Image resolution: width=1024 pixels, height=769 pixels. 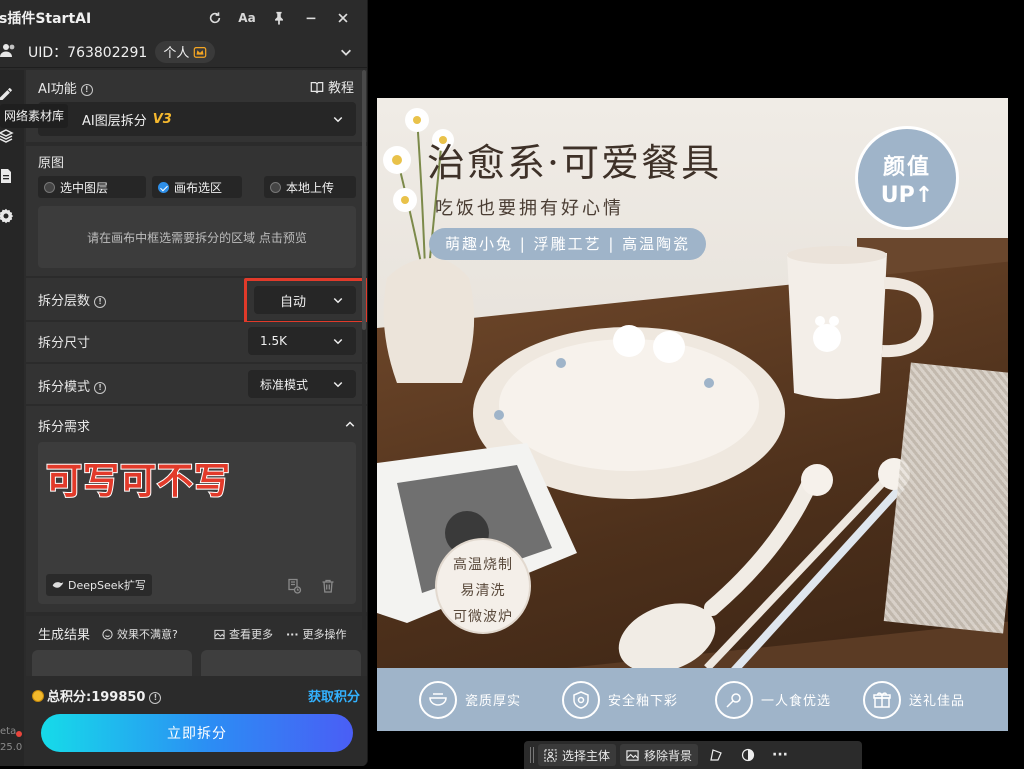 I want to click on size-select: 1.5K, so click(x=302, y=341).